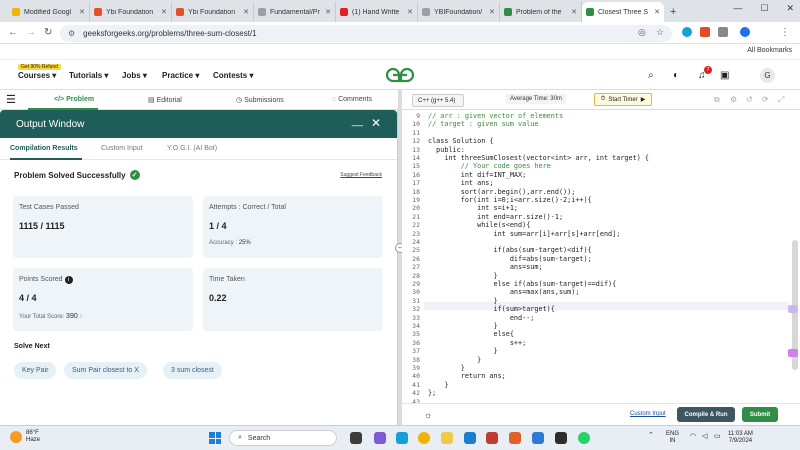 Image resolution: width=800 pixels, height=450 pixels. I want to click on menu-contests: Contests ▾, so click(233, 75).